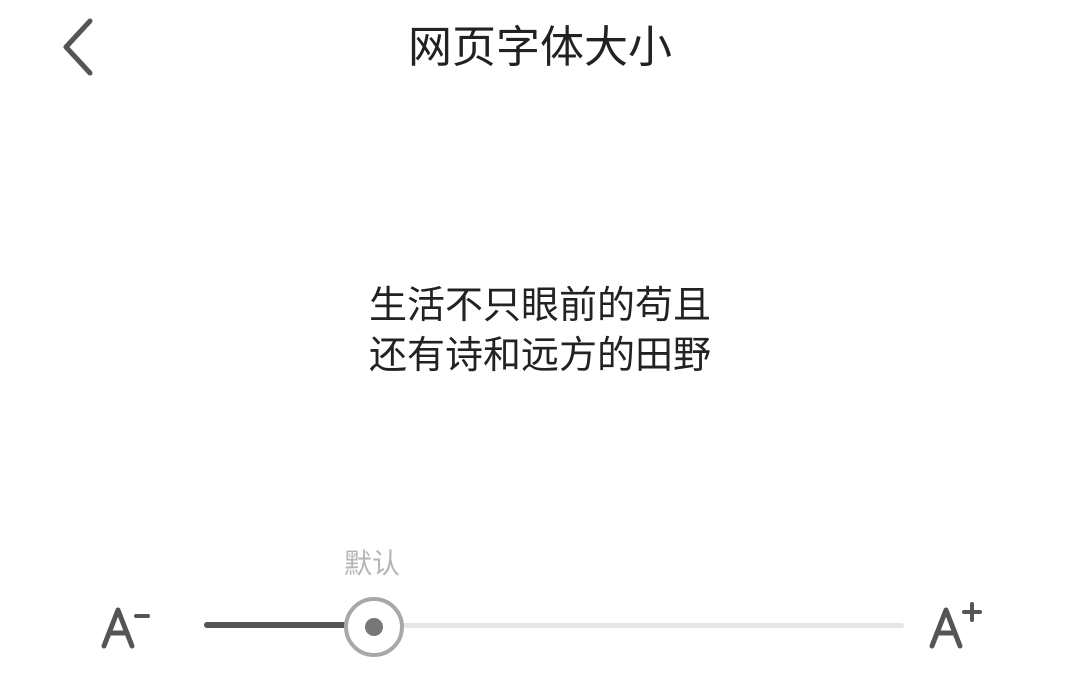  Describe the element at coordinates (539, 305) in the screenshot. I see `preview-line-1: 生活不只眼前的苟且` at that location.